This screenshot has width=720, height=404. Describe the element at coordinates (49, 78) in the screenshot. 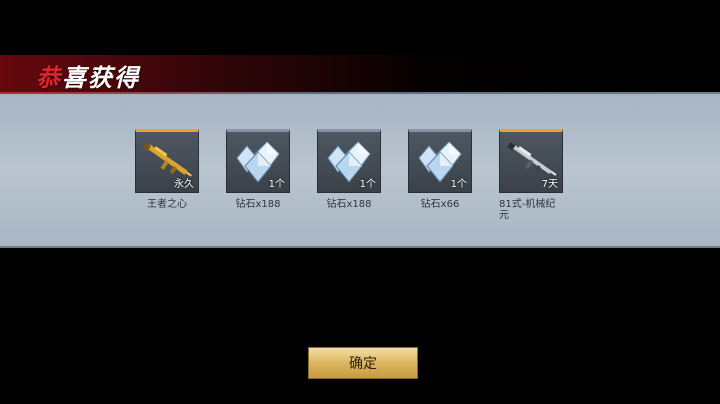

I see `title-accent-char: 恭` at that location.